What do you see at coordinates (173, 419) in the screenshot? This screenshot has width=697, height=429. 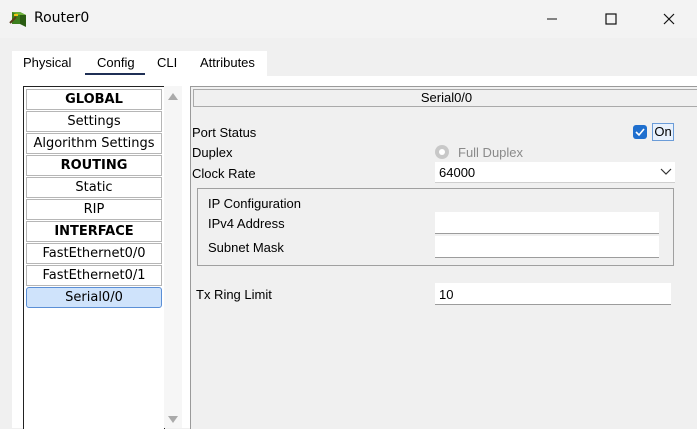 I see `scroll-down-icon` at bounding box center [173, 419].